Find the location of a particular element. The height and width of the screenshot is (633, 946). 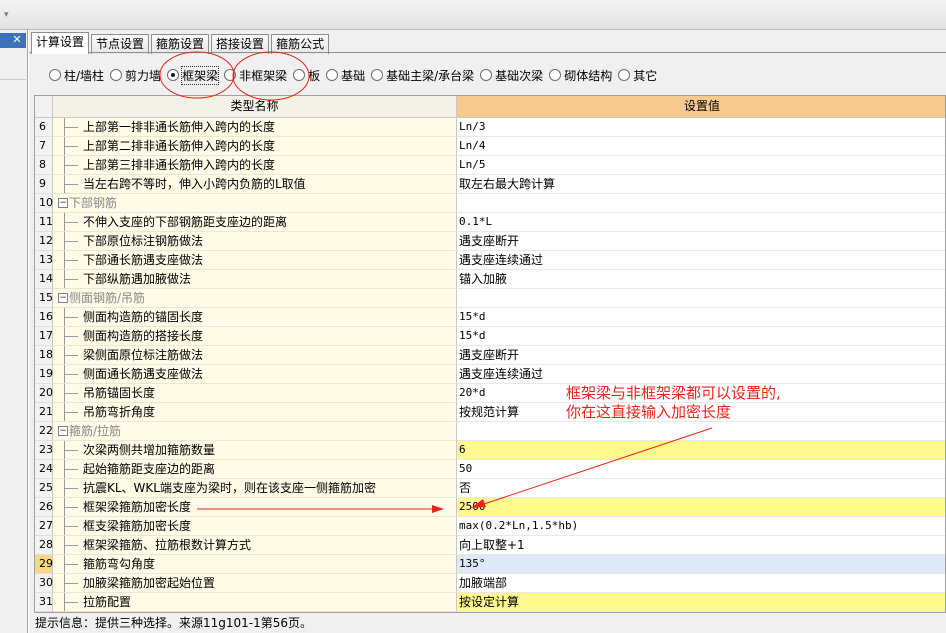

table-row: 30 加腋梁箍筋加密起始位置 加腋端部 is located at coordinates (490, 583).